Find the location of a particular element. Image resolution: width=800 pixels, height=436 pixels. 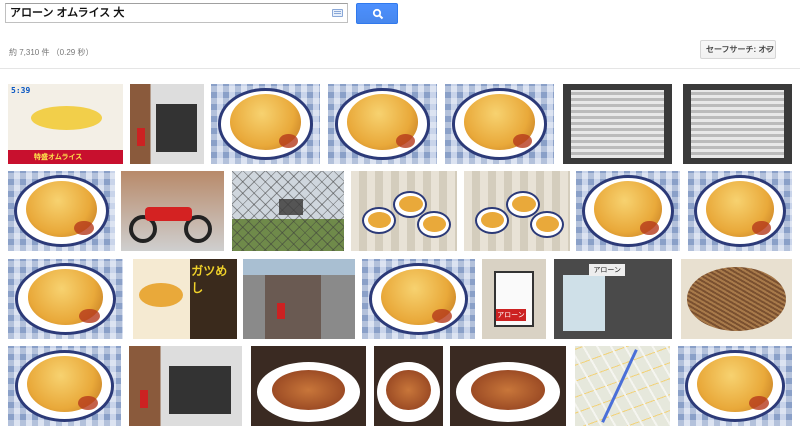

building-shape is located at coordinates (293, 307).